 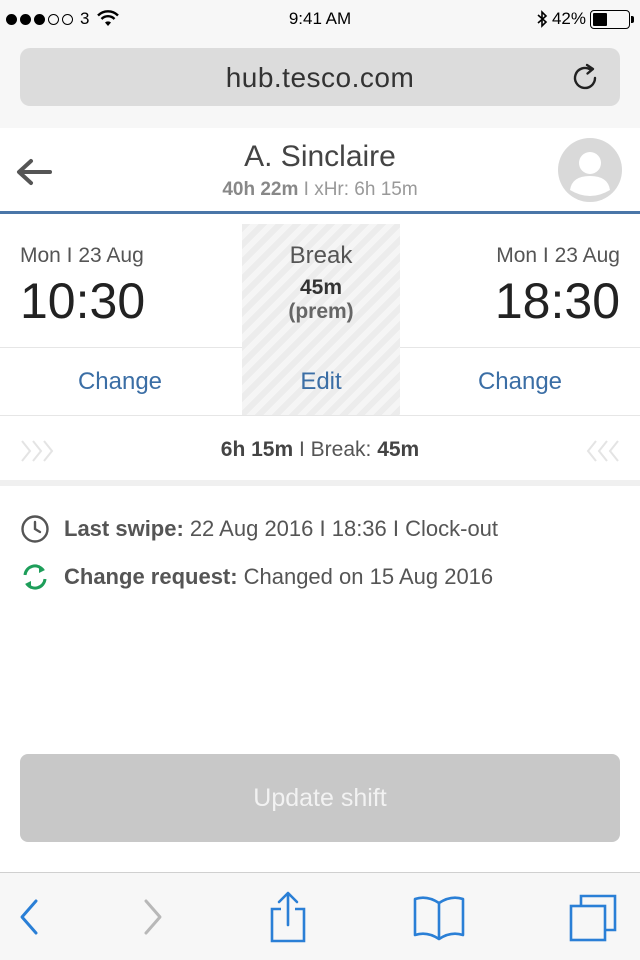 I want to click on summary-text: 6h 15m I Break: 45m, so click(x=320, y=450).